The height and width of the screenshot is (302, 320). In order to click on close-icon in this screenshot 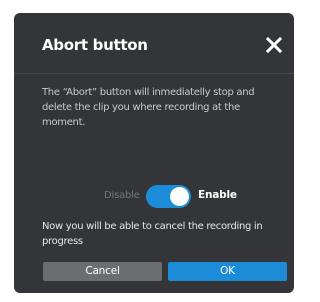, I will do `click(274, 45)`.